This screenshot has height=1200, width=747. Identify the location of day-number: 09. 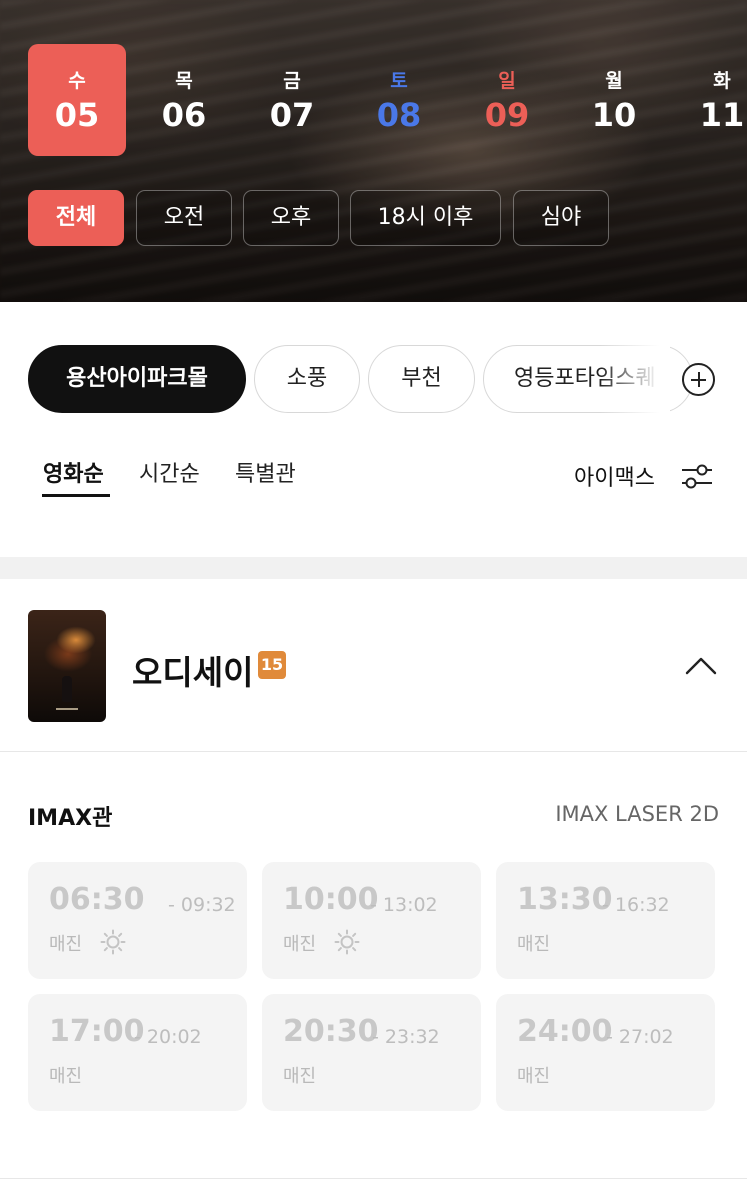
(507, 115).